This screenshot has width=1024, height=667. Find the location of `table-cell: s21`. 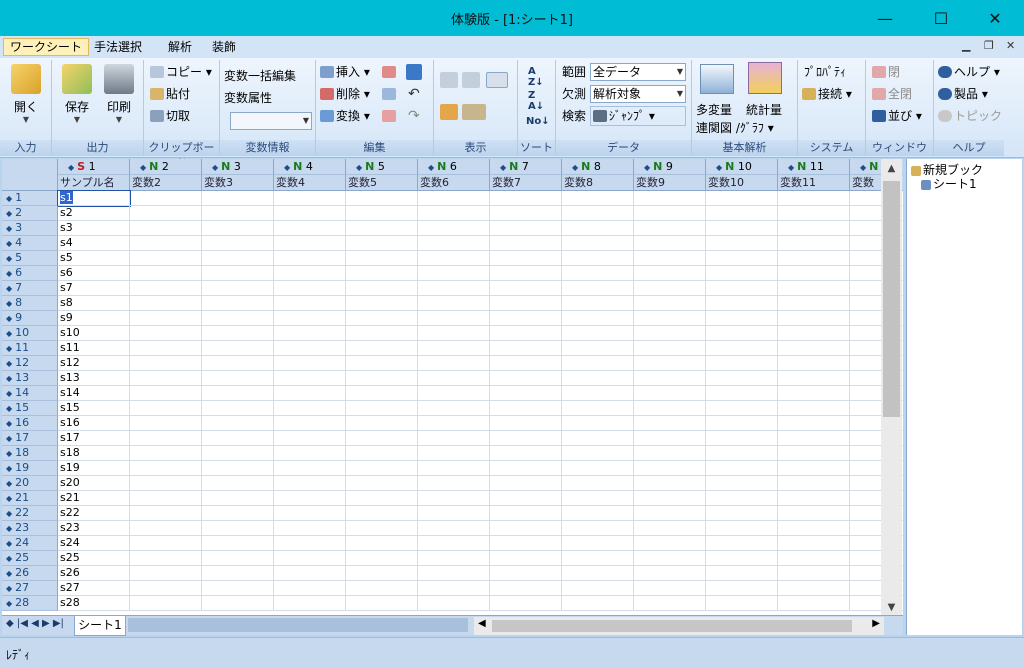

table-cell: s21 is located at coordinates (94, 498).